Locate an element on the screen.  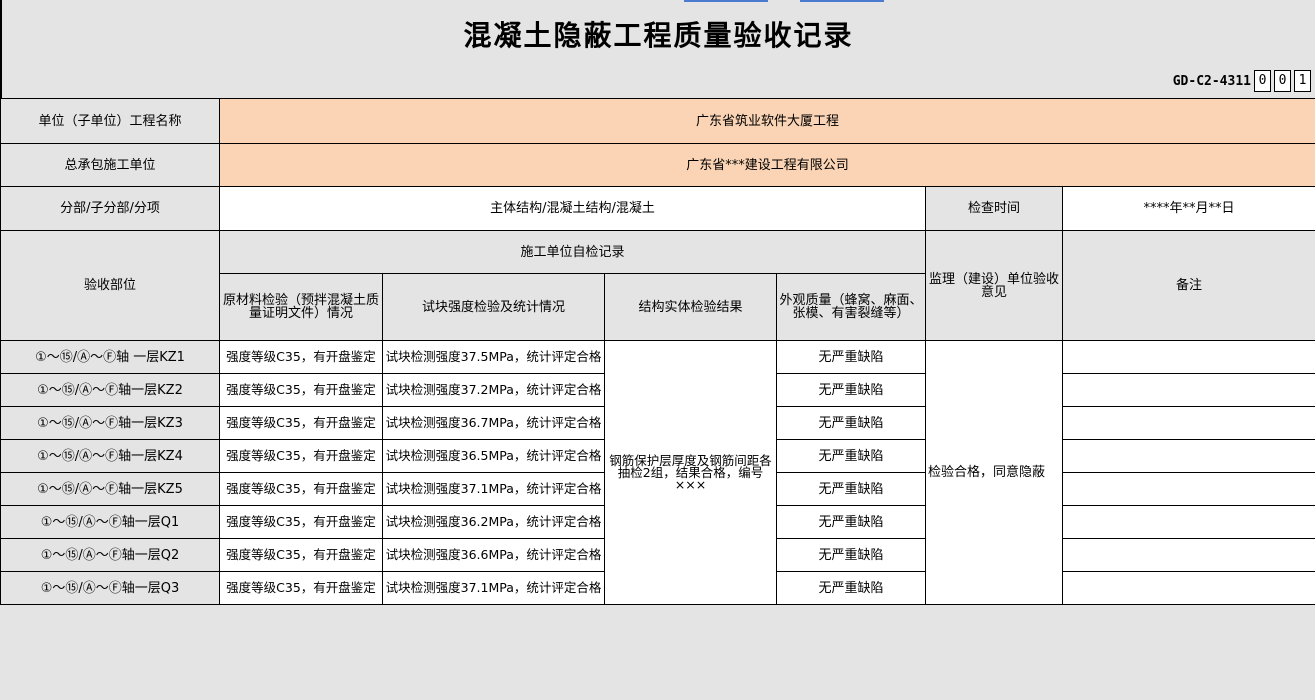
form-code: GD-C2-4311 0 0 1 is located at coordinates (1242, 81).